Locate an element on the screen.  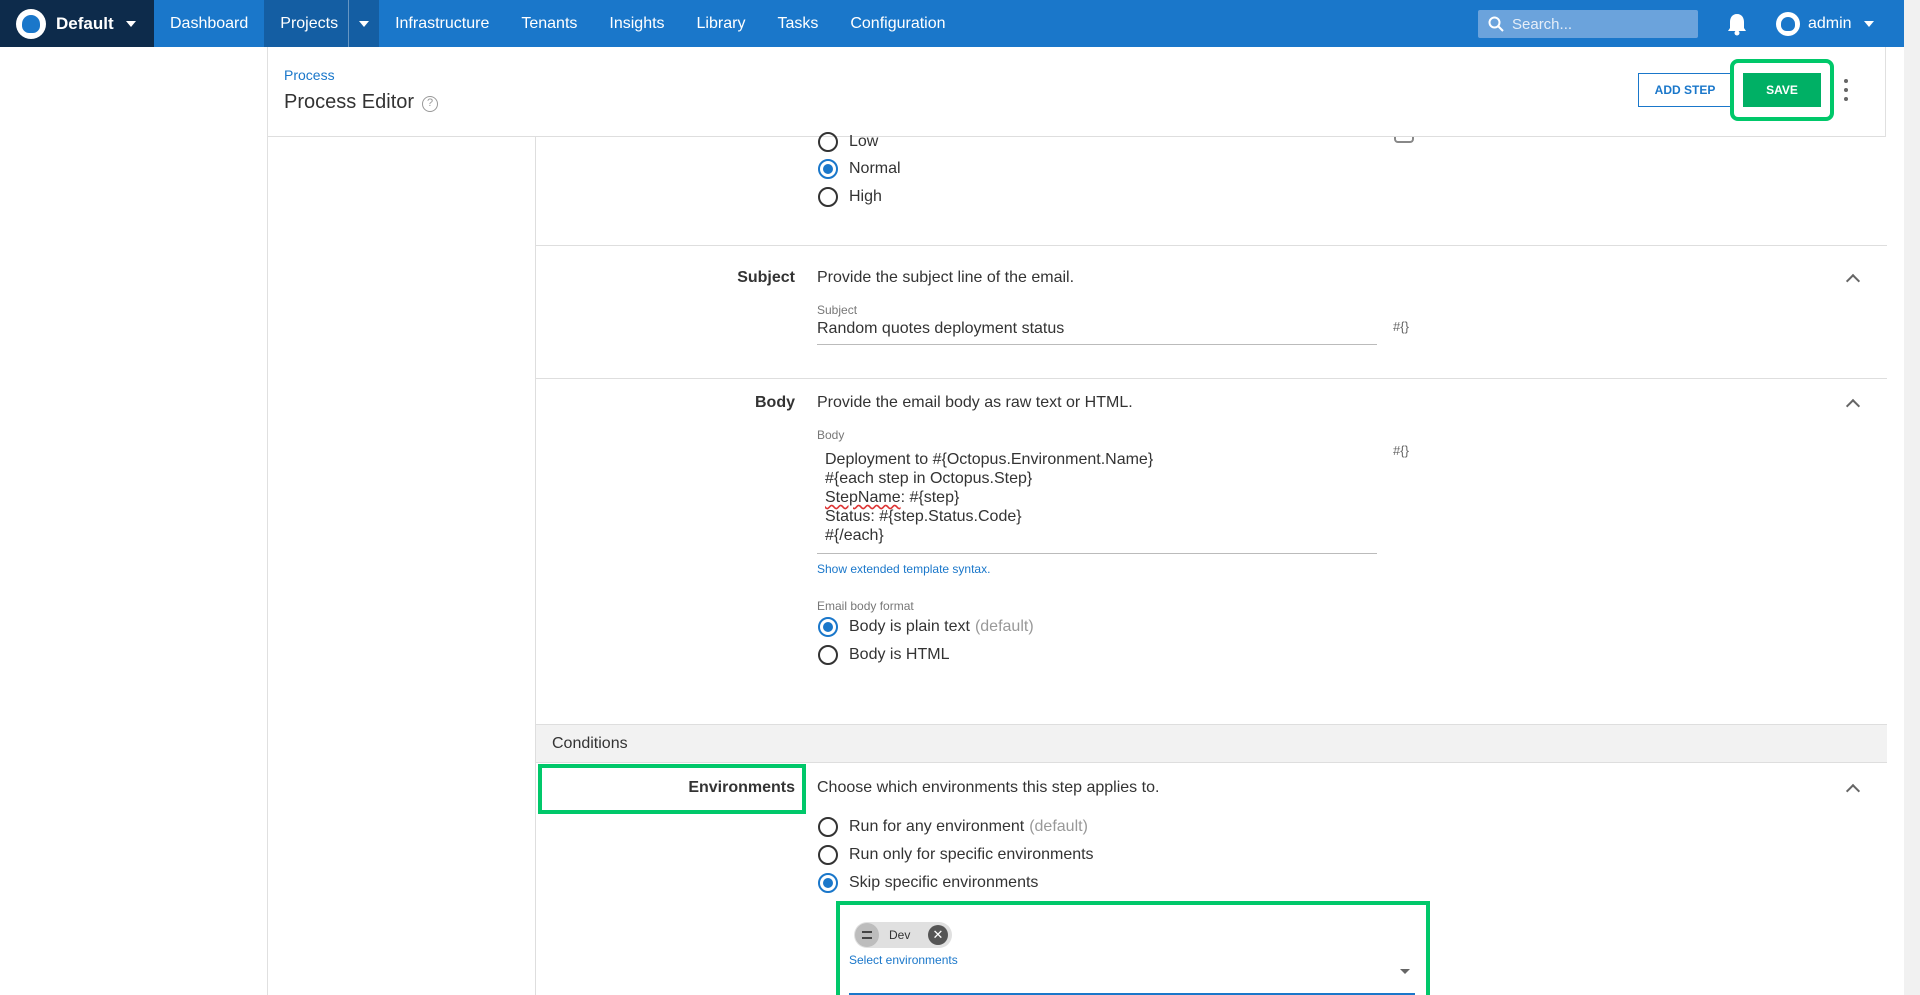
space-switcher: Default is located at coordinates (77, 23).